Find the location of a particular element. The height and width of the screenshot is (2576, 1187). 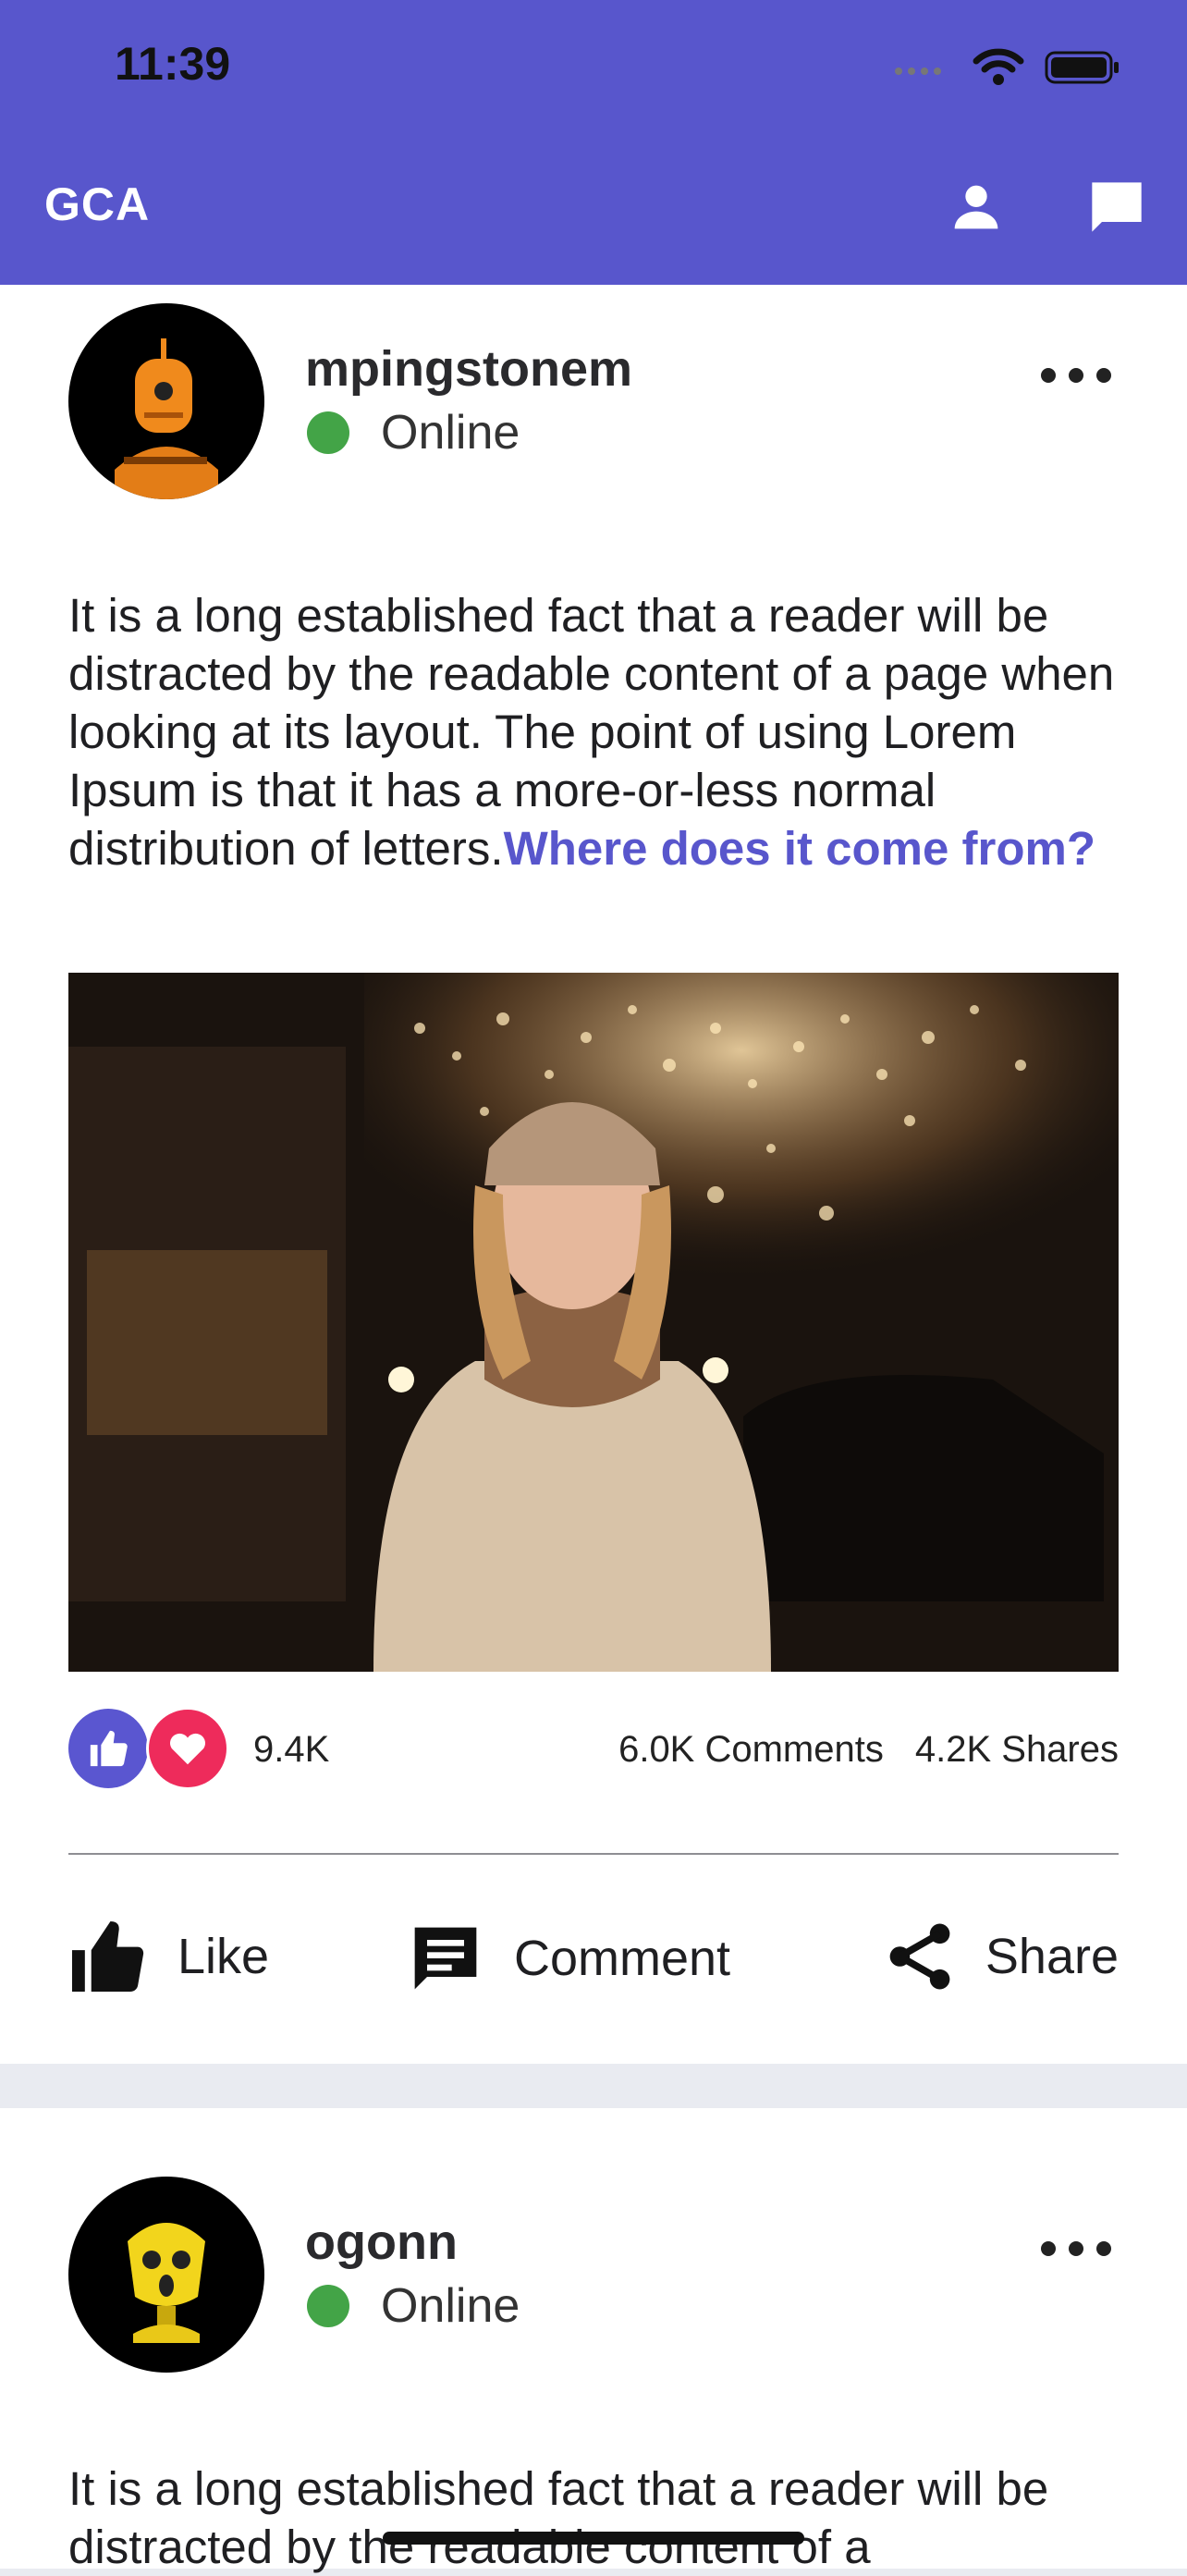

like-reaction-icon is located at coordinates (108, 1748).